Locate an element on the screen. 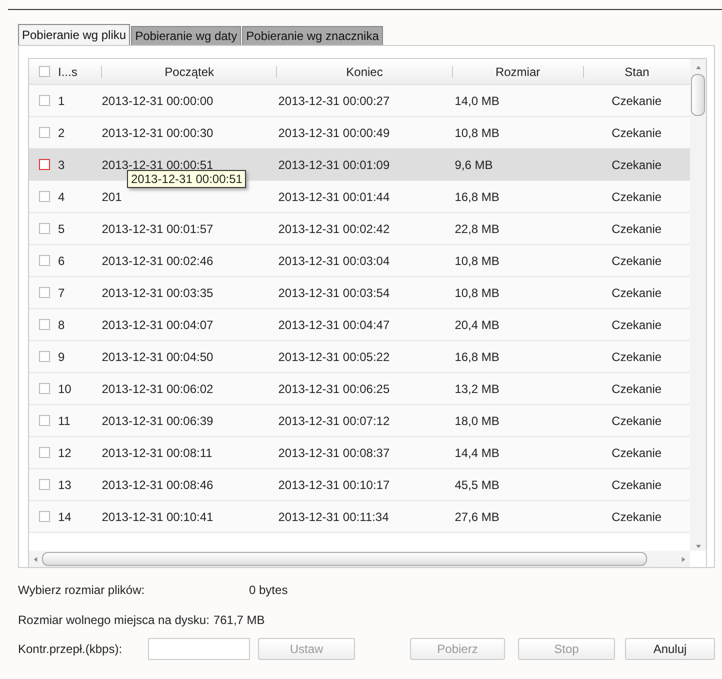  table-cell: 2013-12-31 00:10:17 is located at coordinates (334, 485).